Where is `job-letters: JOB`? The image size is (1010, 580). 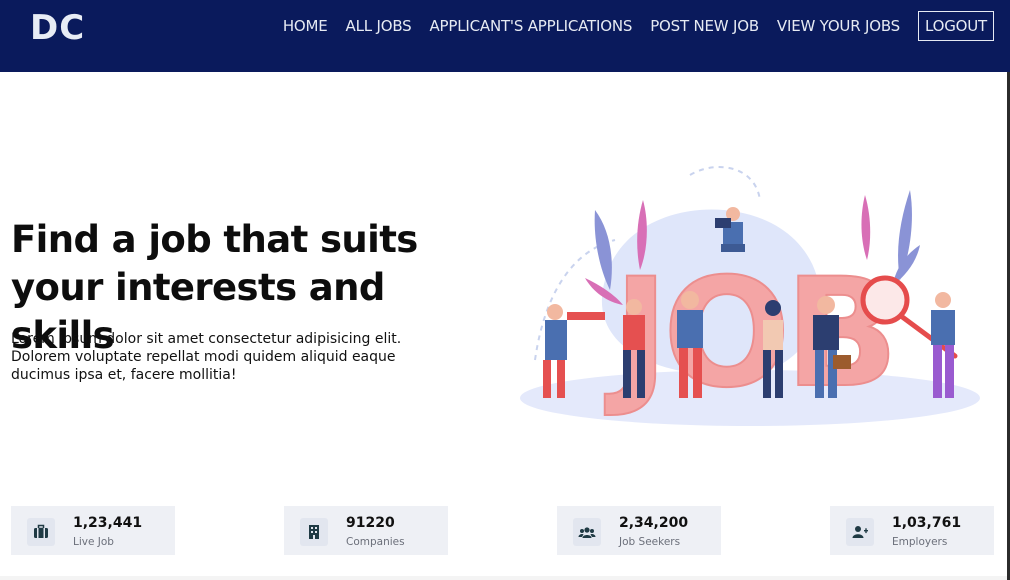
job-letters: JOB is located at coordinates (748, 334).